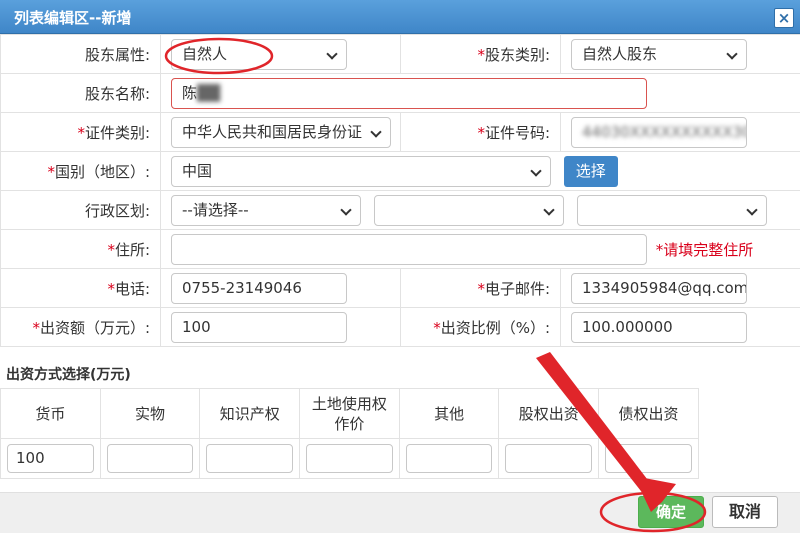 Image resolution: width=800 pixels, height=533 pixels. What do you see at coordinates (50, 458) in the screenshot?
I see `contribution-currency-input: 100` at bounding box center [50, 458].